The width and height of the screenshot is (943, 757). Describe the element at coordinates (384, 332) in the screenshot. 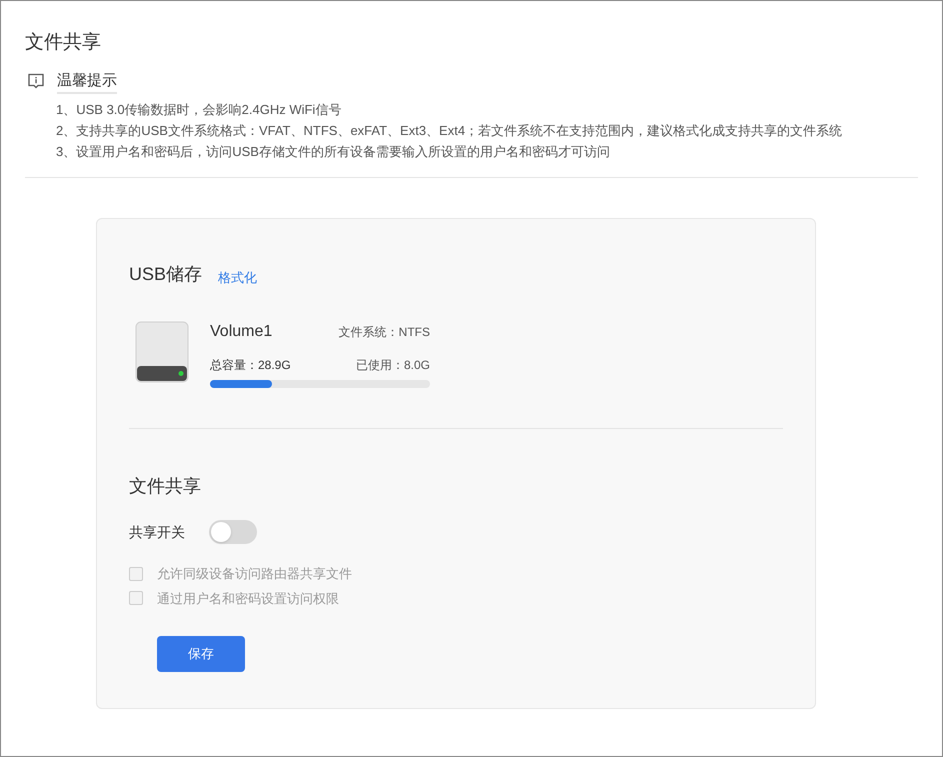

I see `filesystem-text: 文件系统：NTFS` at that location.